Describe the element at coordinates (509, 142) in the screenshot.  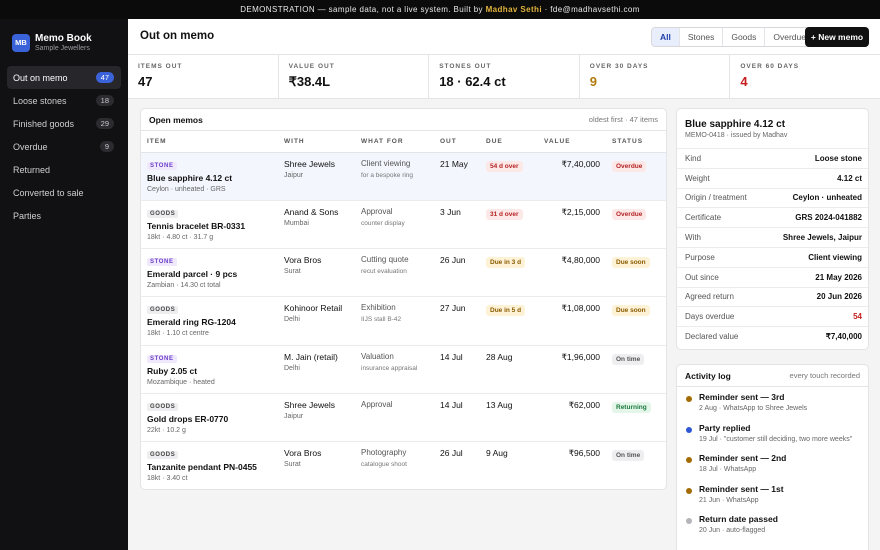
I see `column-header-due: DUE` at that location.